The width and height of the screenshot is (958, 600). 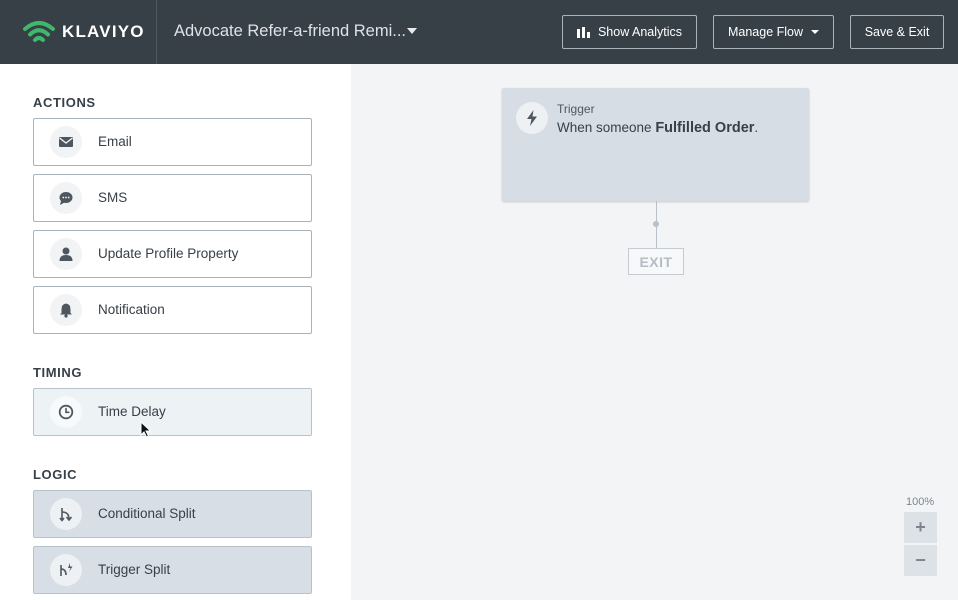 I want to click on brand-name: KLAVIYO, so click(x=103, y=31).